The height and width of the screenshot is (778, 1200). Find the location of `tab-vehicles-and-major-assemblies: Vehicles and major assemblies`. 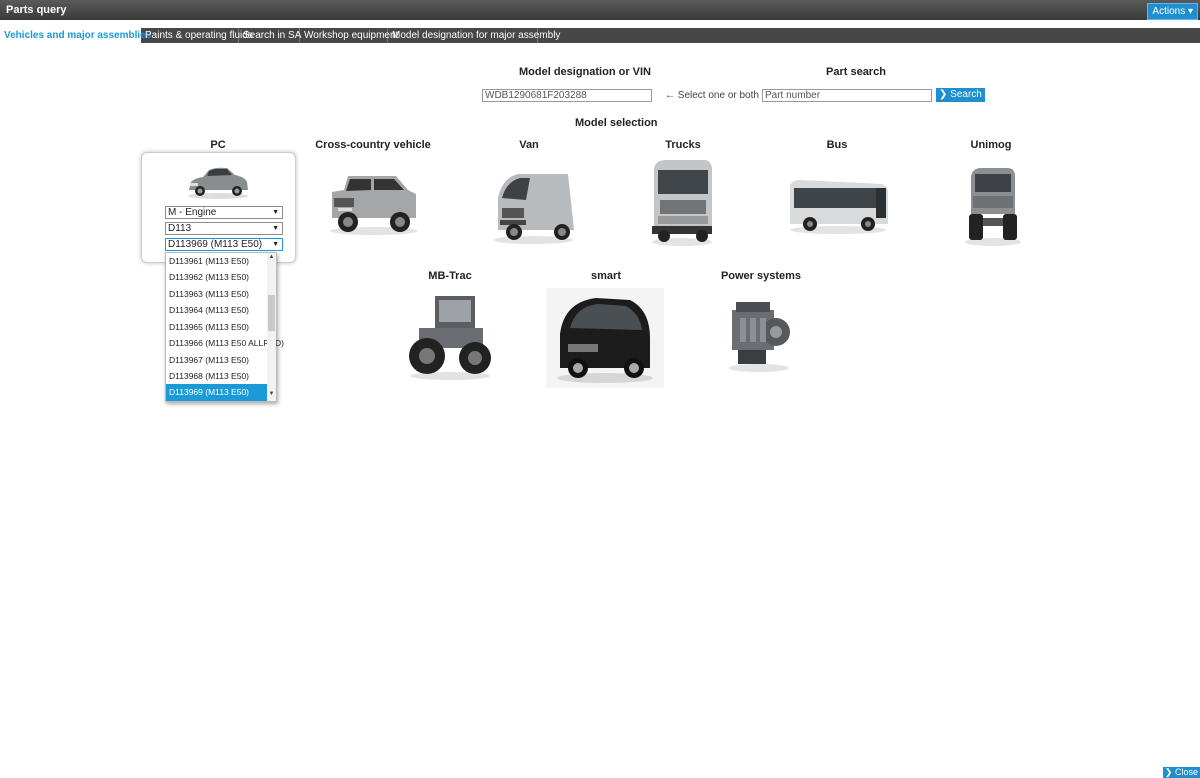

tab-vehicles-and-major-assemblies: Vehicles and major assemblies is located at coordinates (75, 35).